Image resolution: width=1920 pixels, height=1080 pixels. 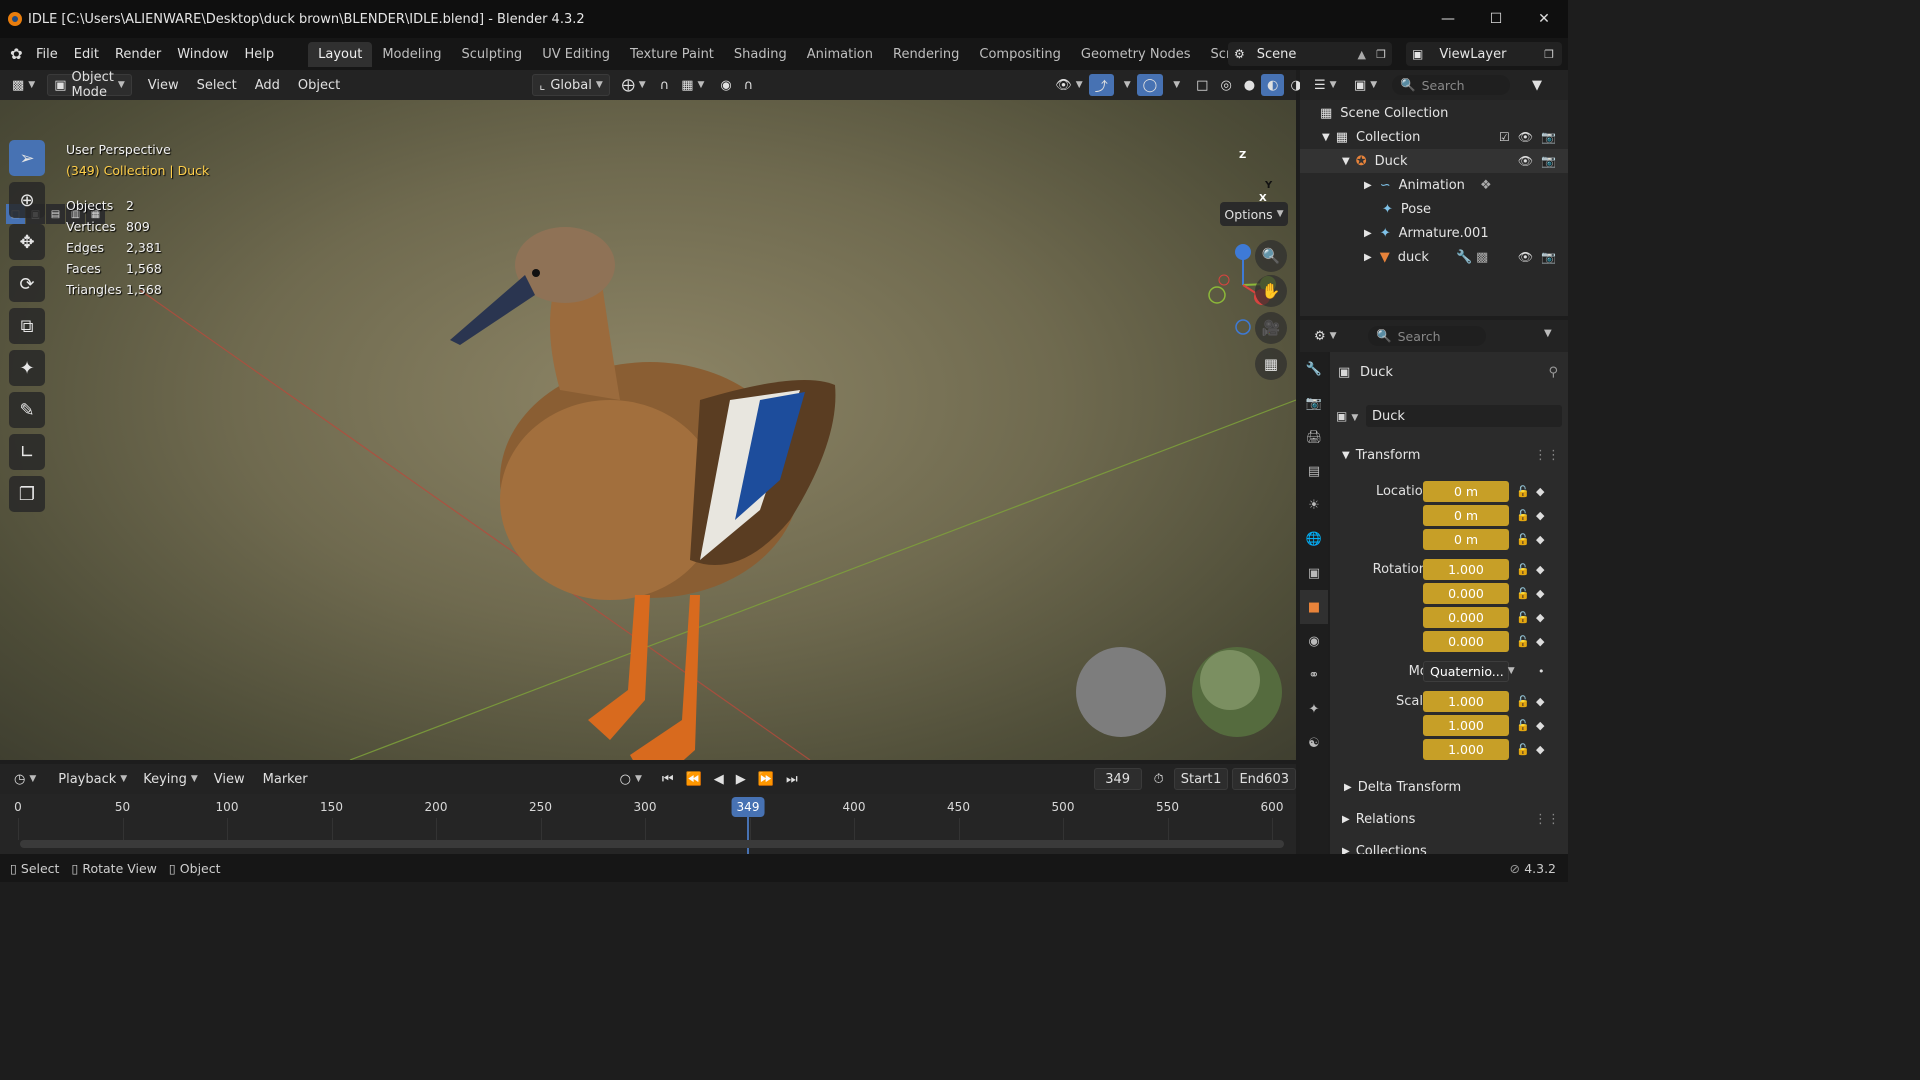 I want to click on scene-tab-icon: ☀, so click(x=1314, y=505).